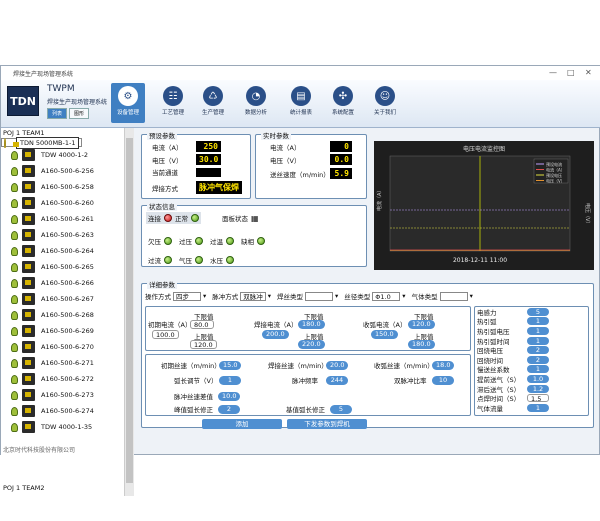 Image resolution: width=600 pixels, height=521 pixels. What do you see at coordinates (230, 365) in the screenshot?
I see `initial-wire-input: 15.0` at bounding box center [230, 365].